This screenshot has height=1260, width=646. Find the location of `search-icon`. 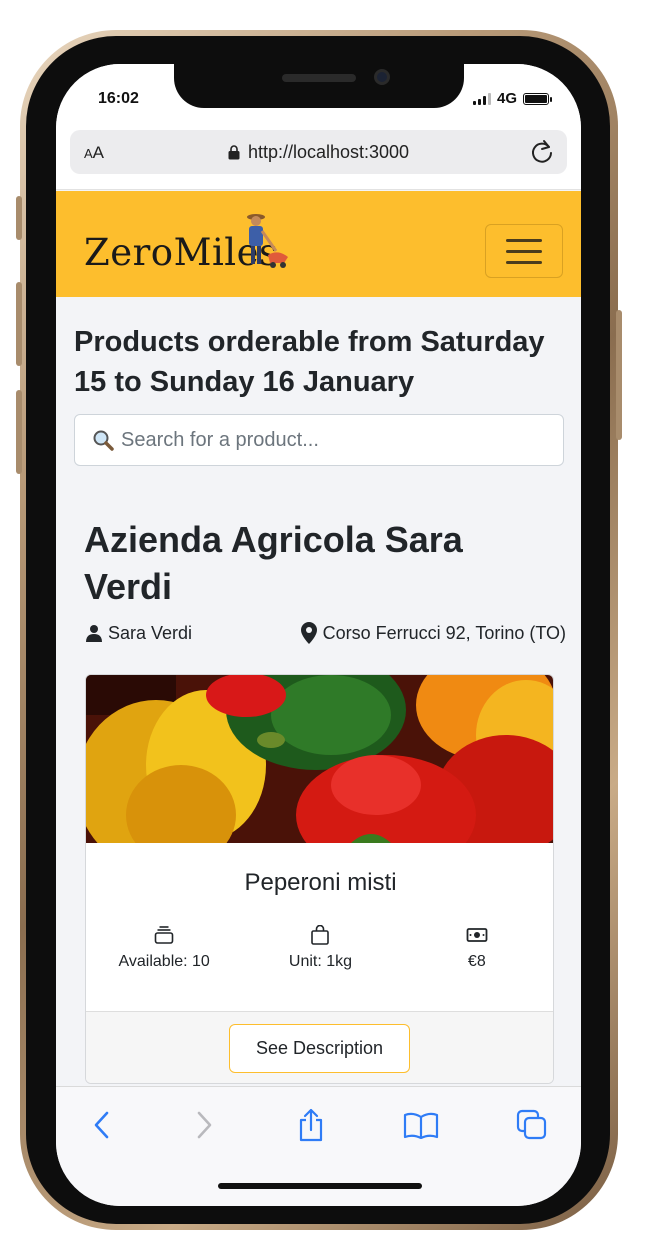

search-icon is located at coordinates (103, 440).